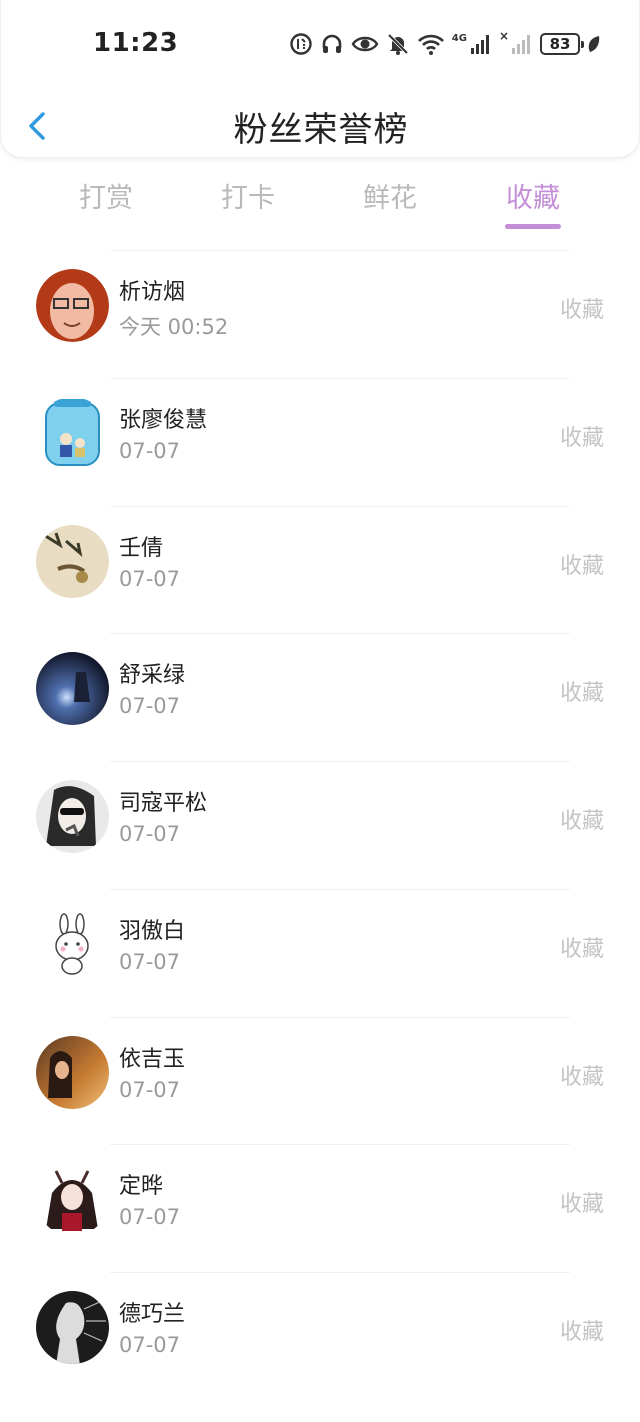 Image resolution: width=640 pixels, height=1422 pixels. I want to click on tab-favorites: 收藏, so click(533, 195).